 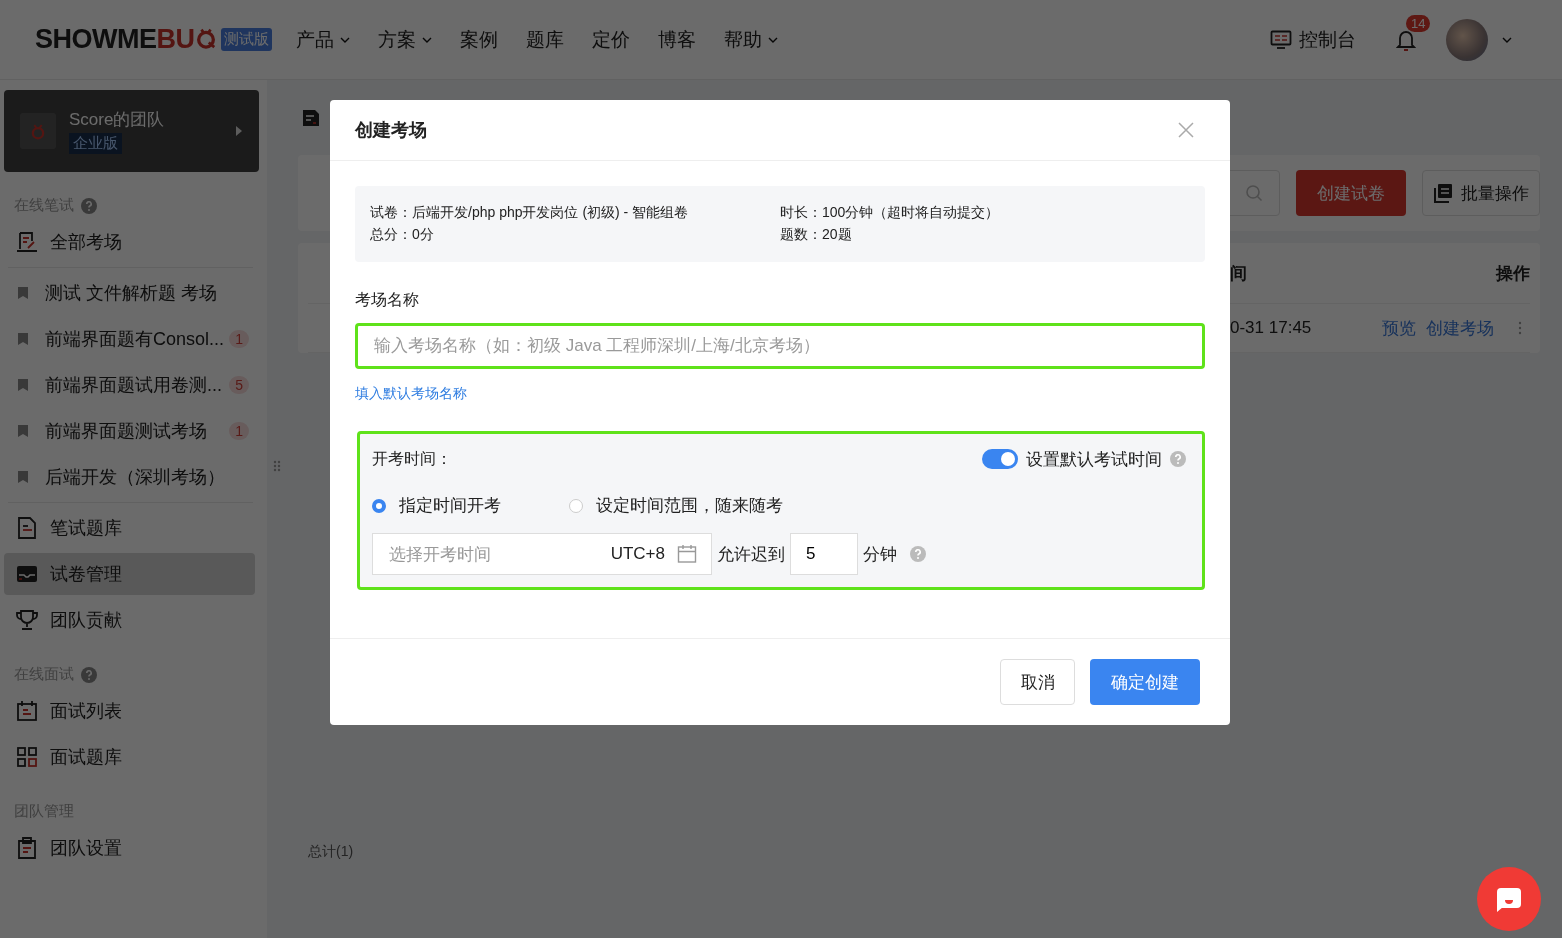 I want to click on sidebar-item: 面试列表, so click(x=129, y=711).